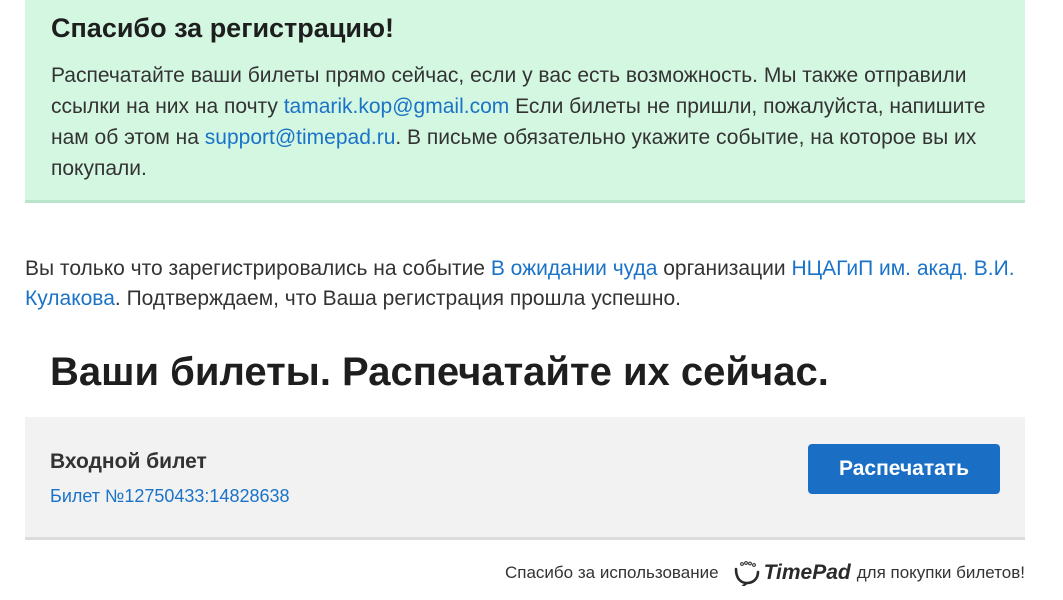 This screenshot has height=600, width=1063. Describe the element at coordinates (300, 137) in the screenshot. I see `support-email-link: support@timepad.ru` at that location.